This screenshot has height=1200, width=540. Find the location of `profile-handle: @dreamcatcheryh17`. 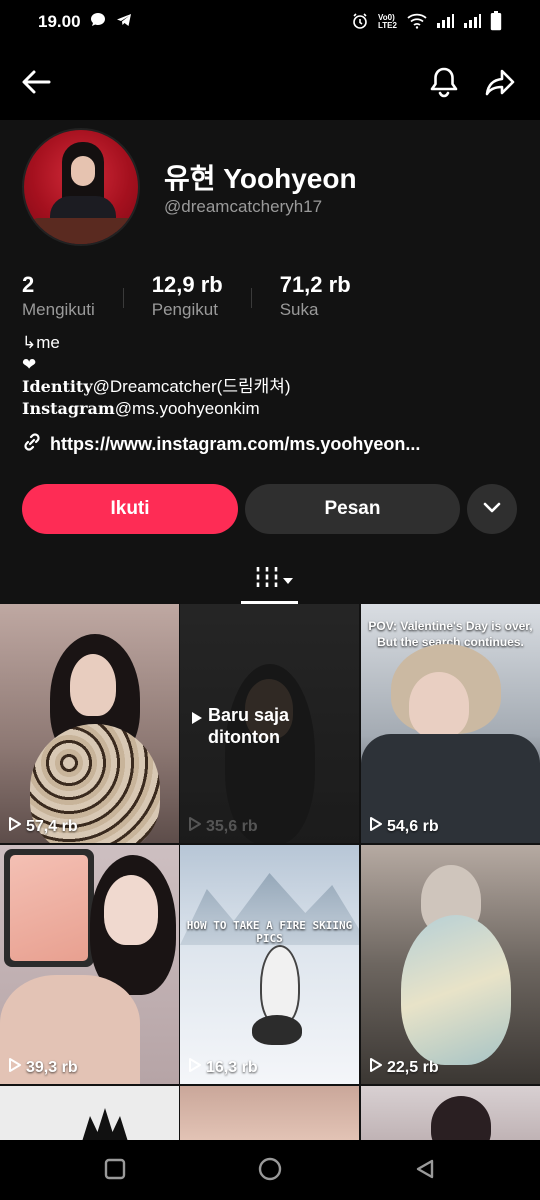

profile-handle: @dreamcatcheryh17 is located at coordinates (243, 206).